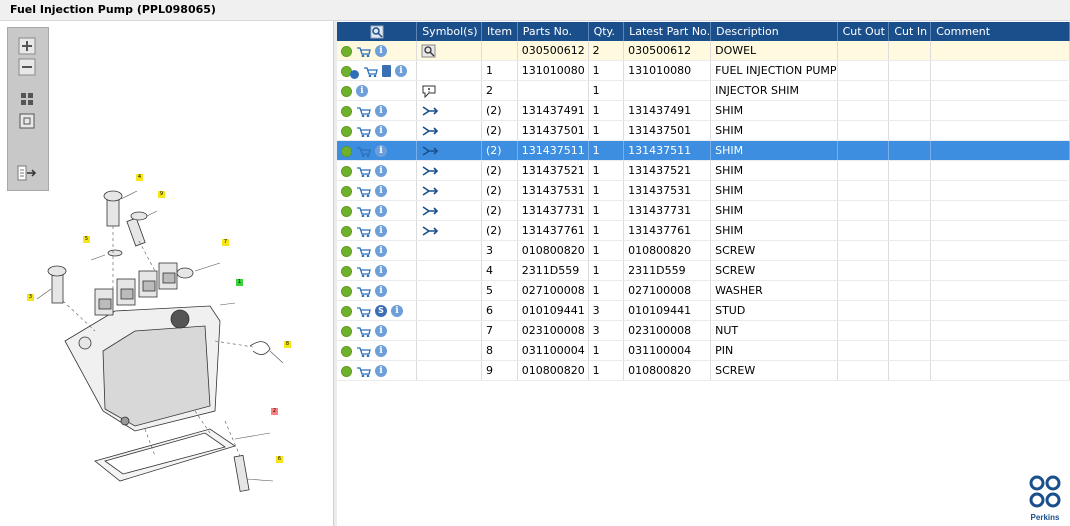  Describe the element at coordinates (703, 130) in the screenshot. I see `table-row: i (2) 131437501 1 131437501 SHIM` at that location.